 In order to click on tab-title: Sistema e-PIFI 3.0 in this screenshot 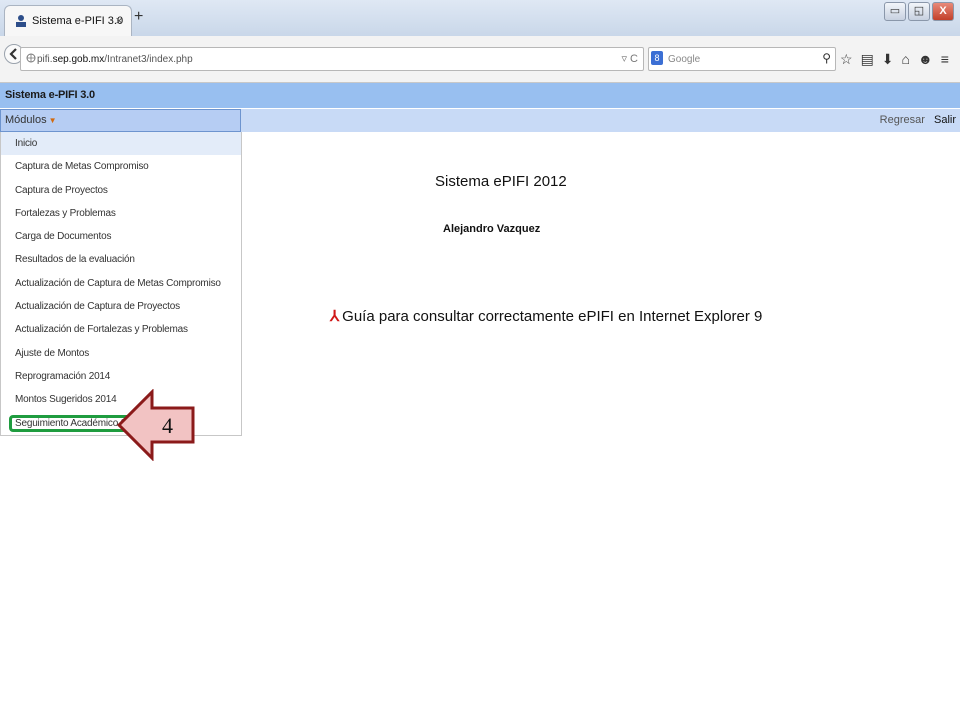, I will do `click(78, 21)`.